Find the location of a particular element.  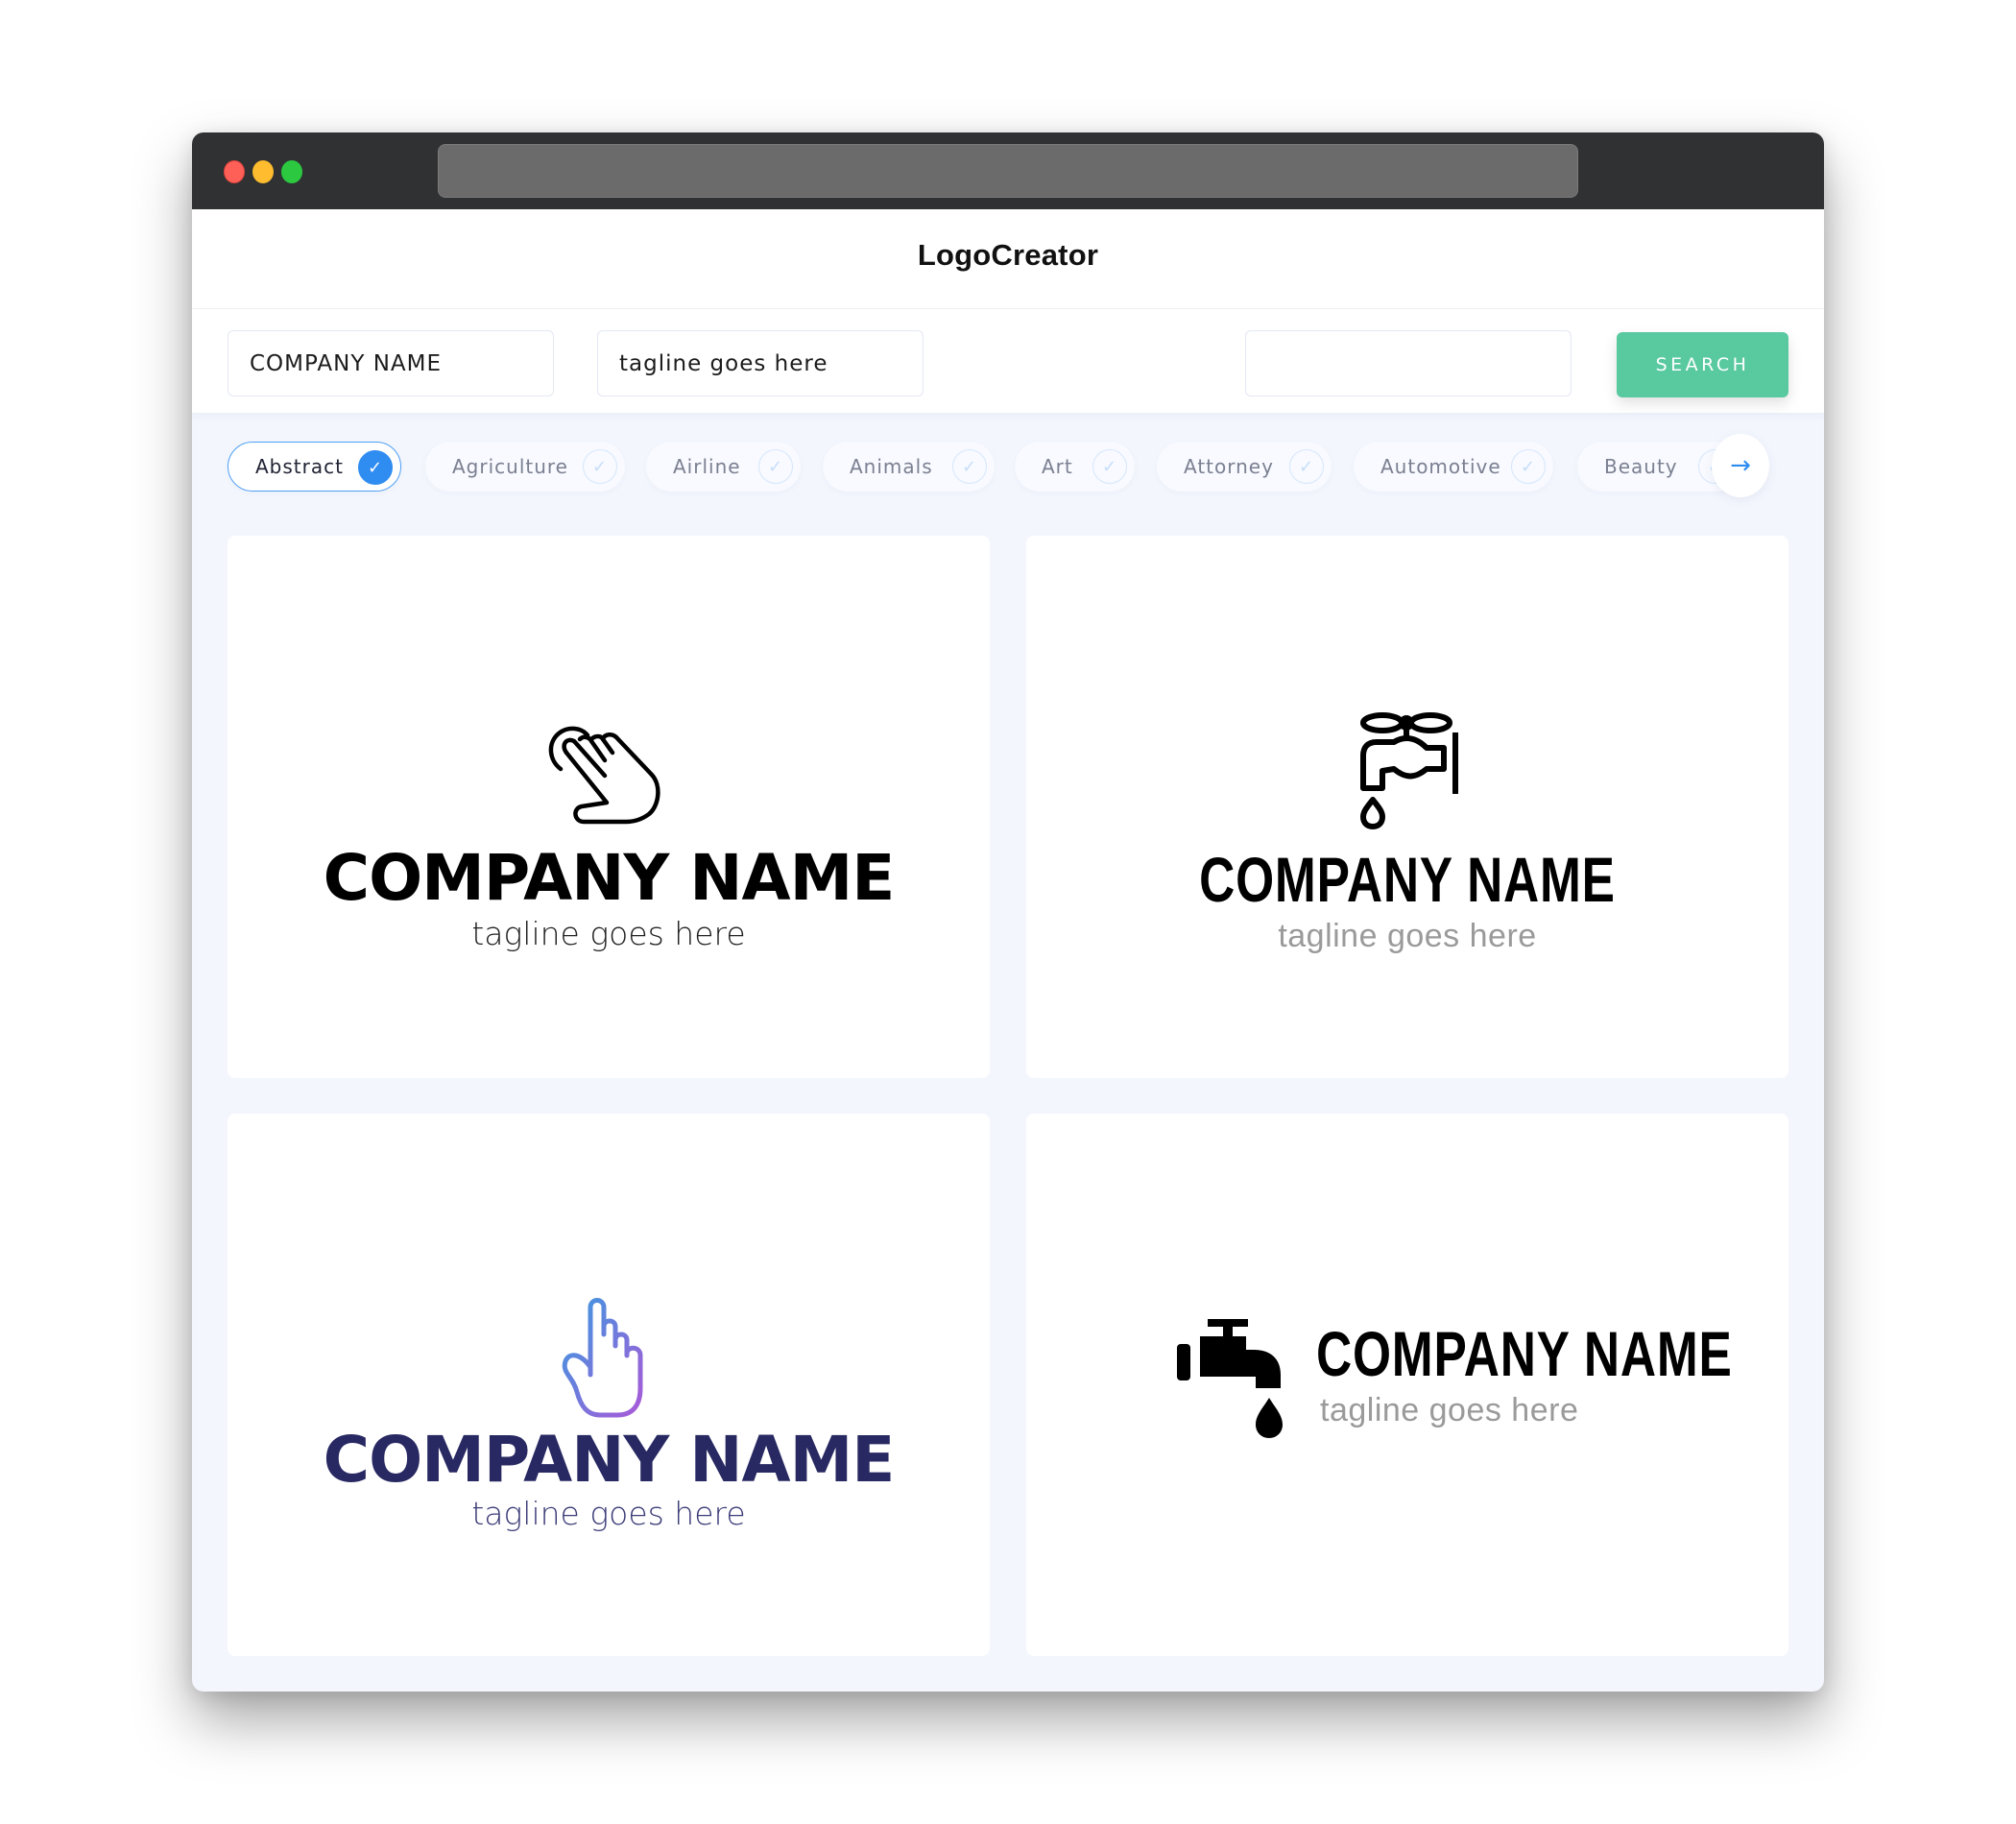

minimize-window-button is located at coordinates (263, 171).